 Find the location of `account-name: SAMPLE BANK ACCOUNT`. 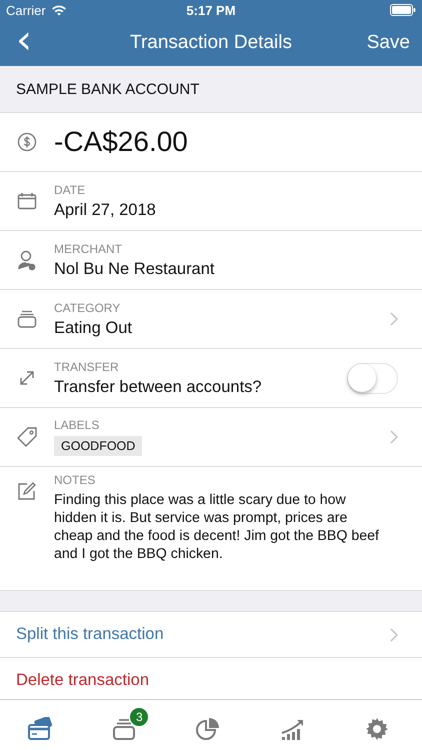

account-name: SAMPLE BANK ACCOUNT is located at coordinates (108, 89).